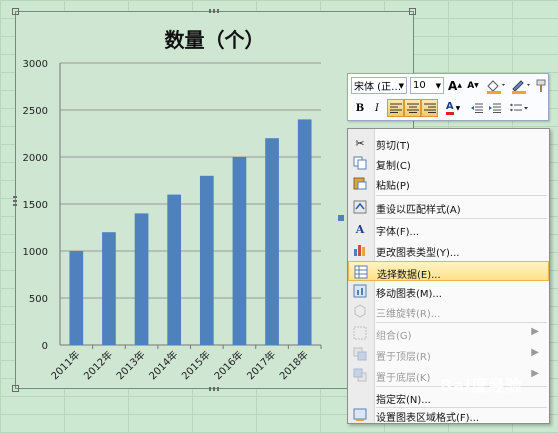  I want to click on decrease-indent-button, so click(477, 108).